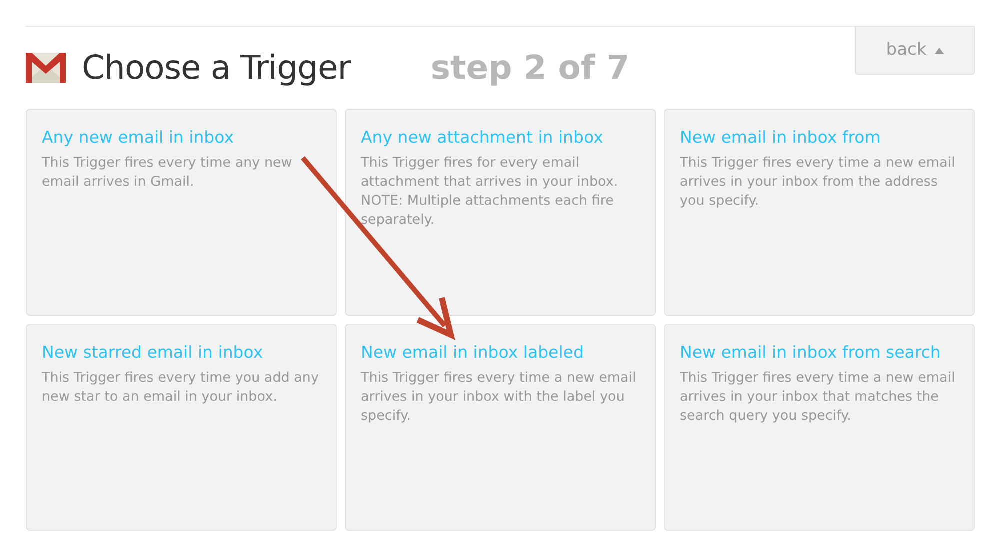 This screenshot has width=995, height=553. What do you see at coordinates (482, 138) in the screenshot?
I see `trigger-title: Any new attachment in inbox` at bounding box center [482, 138].